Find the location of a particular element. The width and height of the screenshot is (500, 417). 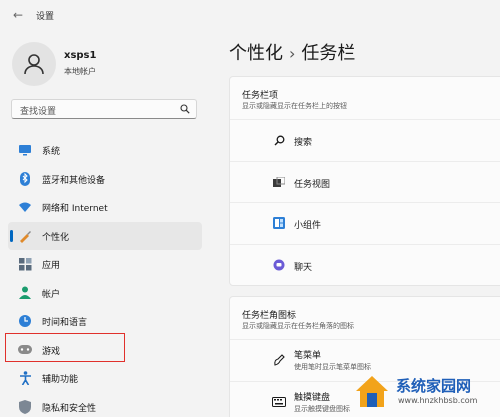

nav-label: 蓝牙和其他设备 is located at coordinates (74, 180).